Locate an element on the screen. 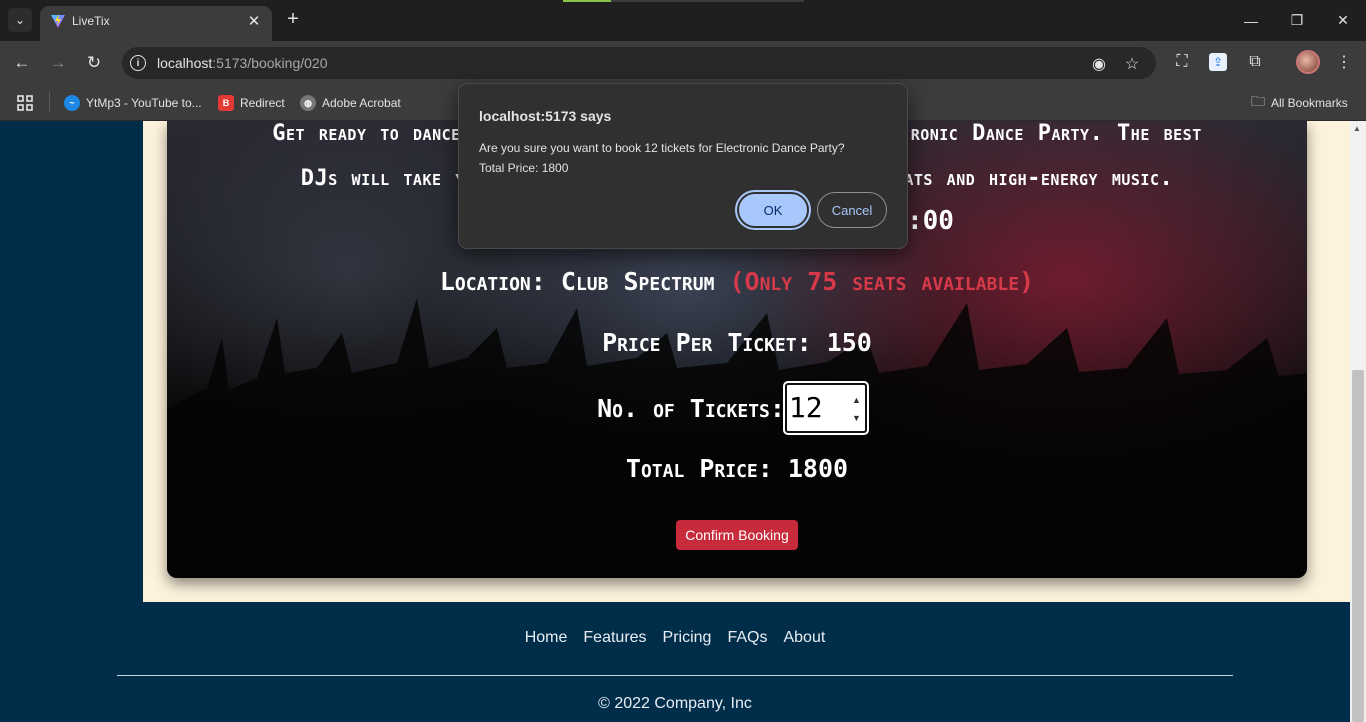 The height and width of the screenshot is (722, 1366). site-info-icon: i is located at coordinates (138, 63).